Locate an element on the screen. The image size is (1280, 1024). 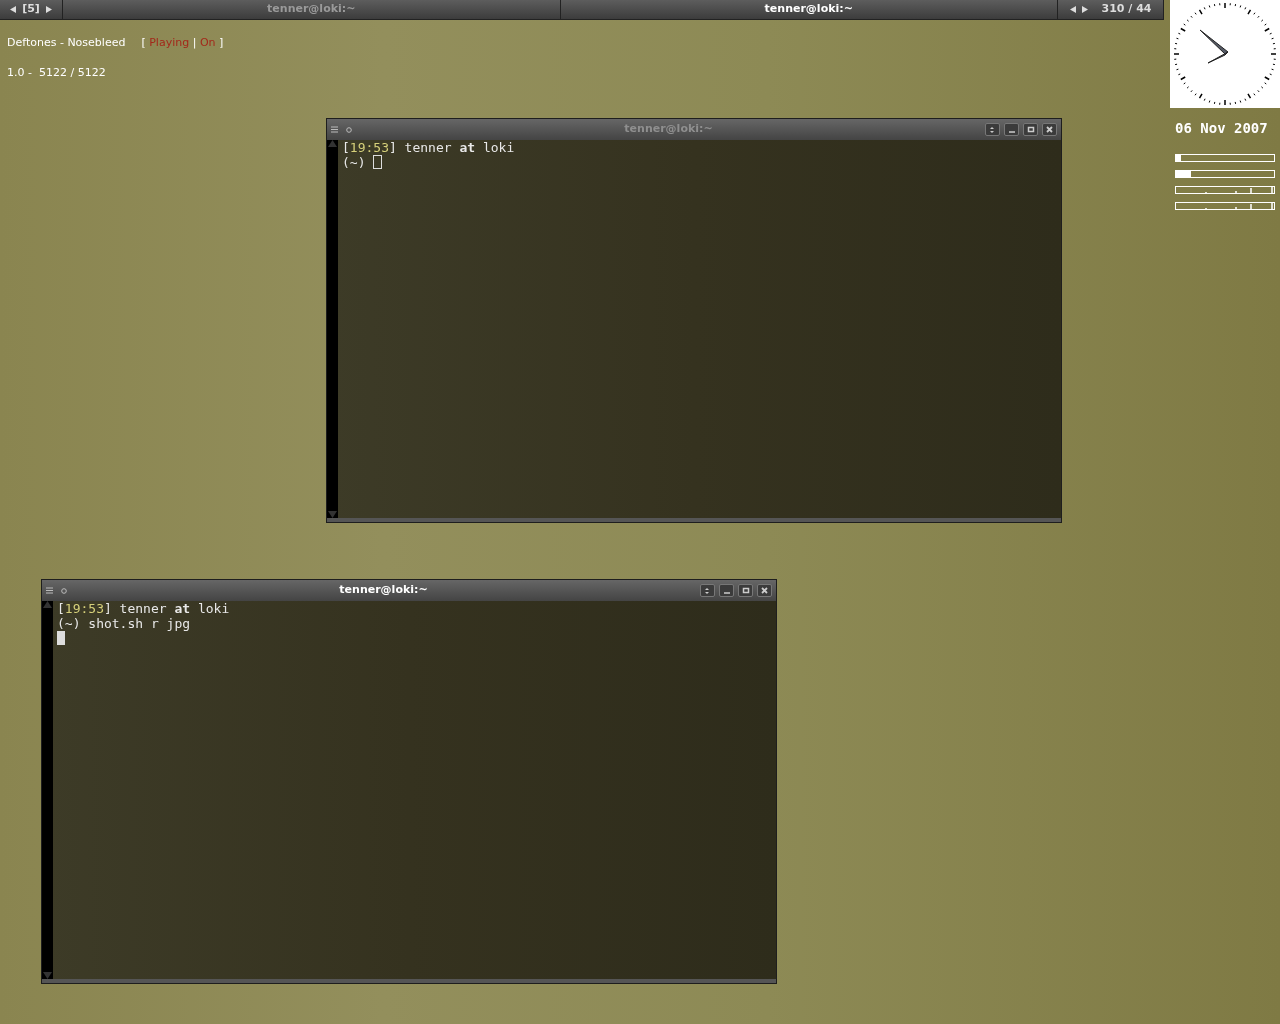
taskbar-item: tenner@loki:~ is located at coordinates (809, 9).